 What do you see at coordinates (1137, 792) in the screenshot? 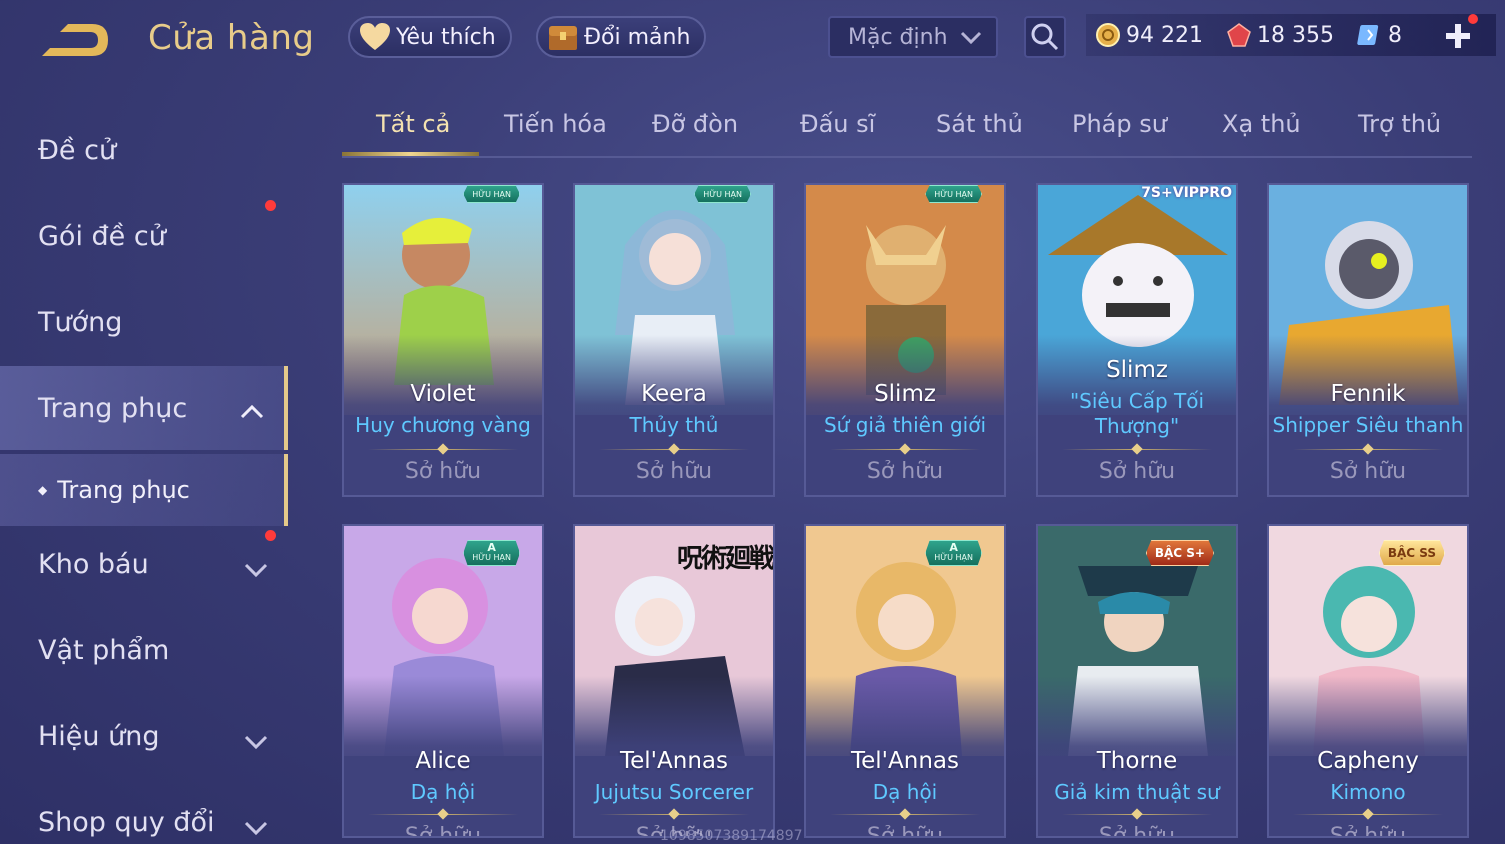
I see `skin-name: Giả kim thuật sư` at bounding box center [1137, 792].